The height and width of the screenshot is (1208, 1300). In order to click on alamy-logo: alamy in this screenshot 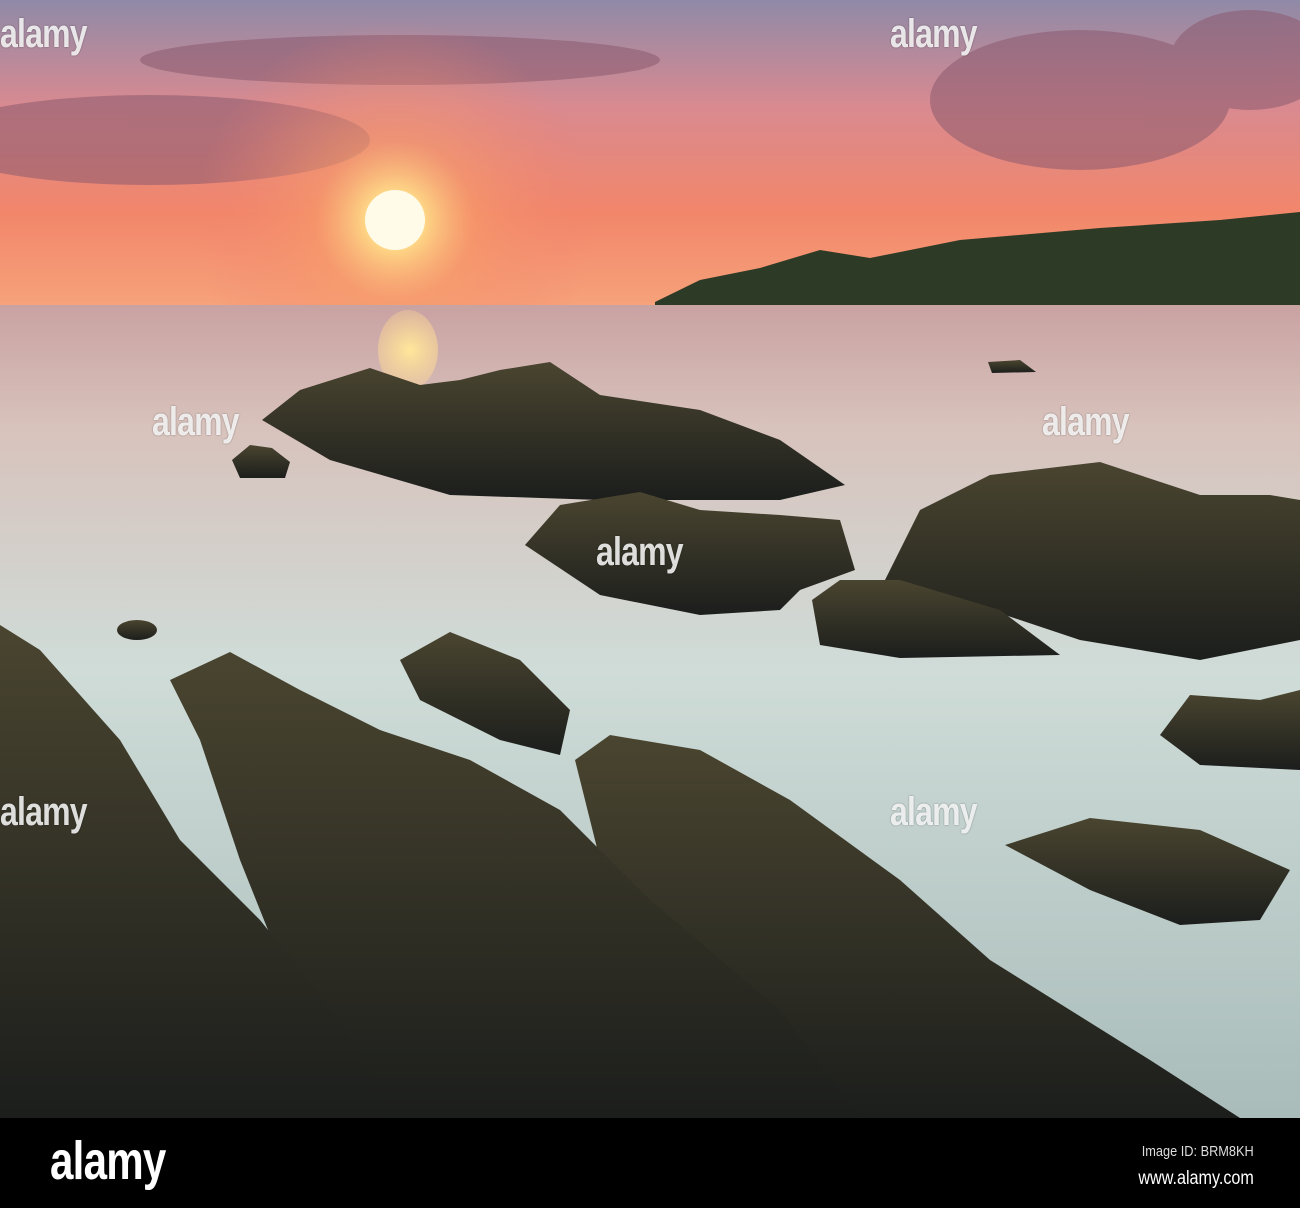, I will do `click(108, 1161)`.